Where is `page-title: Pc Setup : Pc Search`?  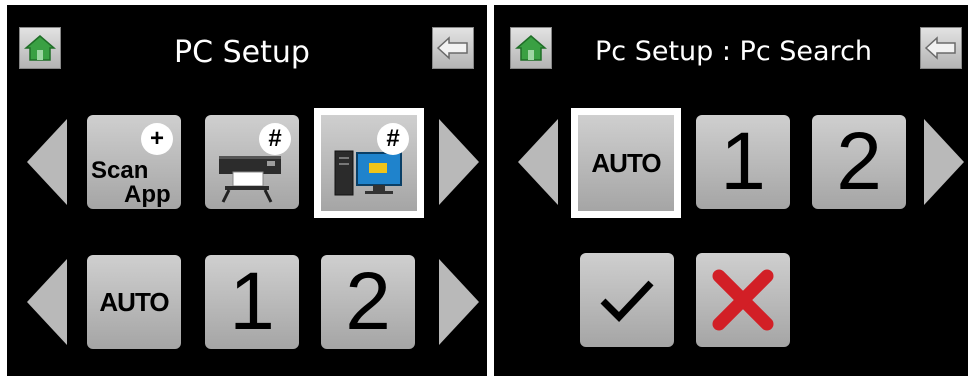 page-title: Pc Setup : Pc Search is located at coordinates (734, 51).